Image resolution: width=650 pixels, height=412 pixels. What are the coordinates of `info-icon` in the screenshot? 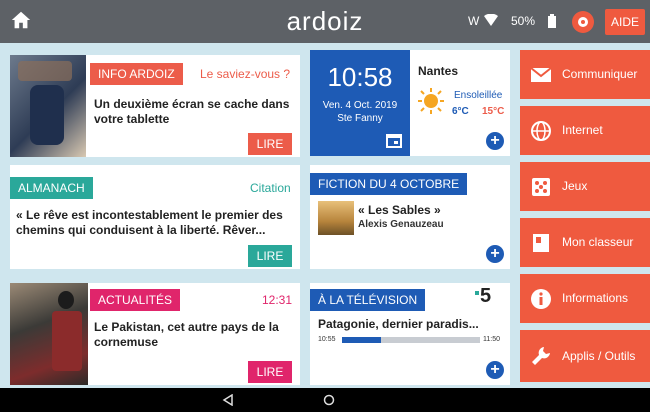 It's located at (541, 299).